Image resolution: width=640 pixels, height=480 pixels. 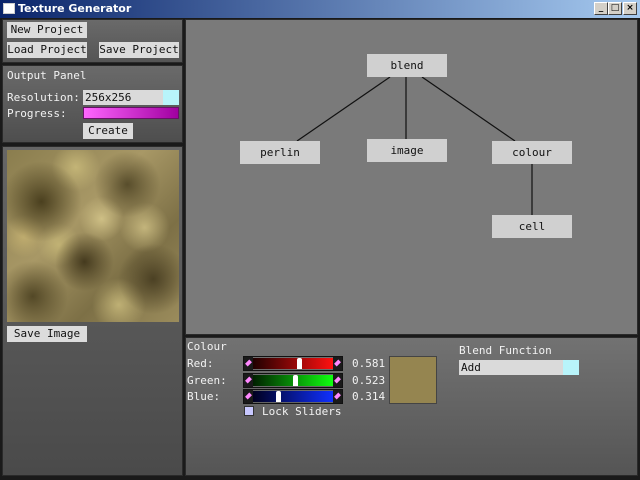 I want to click on green-value: 0.523, so click(x=369, y=380).